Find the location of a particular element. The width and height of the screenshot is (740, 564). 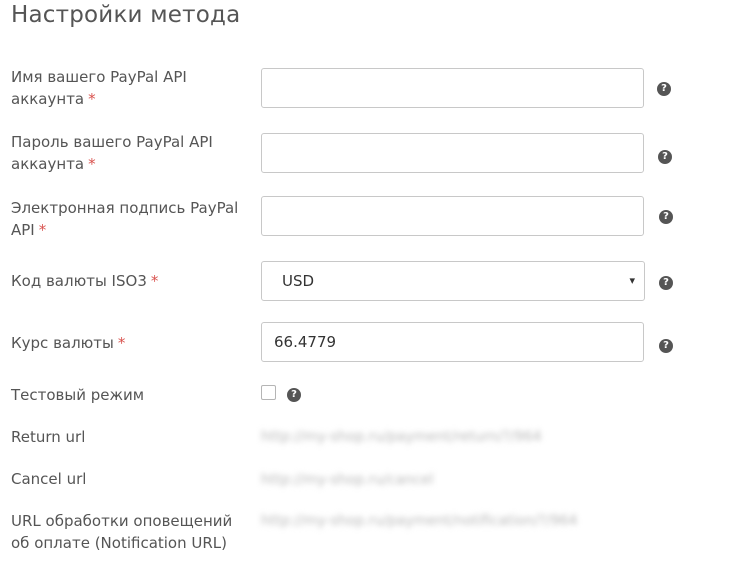

cancel-url-label: Cancel url is located at coordinates (49, 479).